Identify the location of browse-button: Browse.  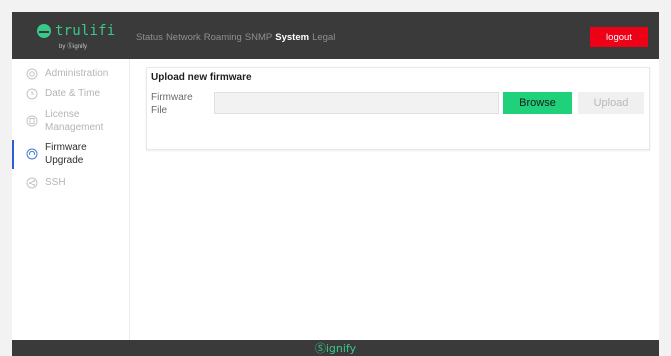
(537, 103).